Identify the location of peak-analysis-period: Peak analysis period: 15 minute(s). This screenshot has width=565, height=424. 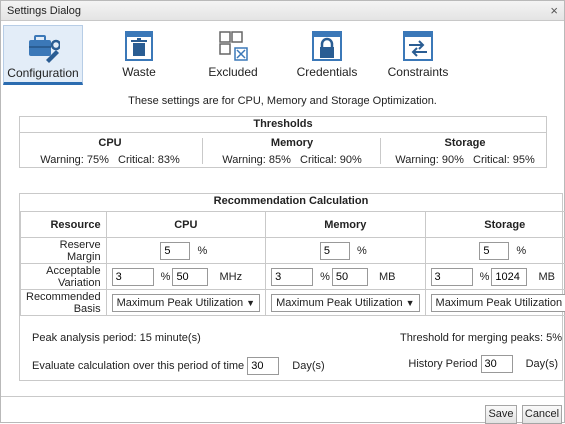
(116, 338).